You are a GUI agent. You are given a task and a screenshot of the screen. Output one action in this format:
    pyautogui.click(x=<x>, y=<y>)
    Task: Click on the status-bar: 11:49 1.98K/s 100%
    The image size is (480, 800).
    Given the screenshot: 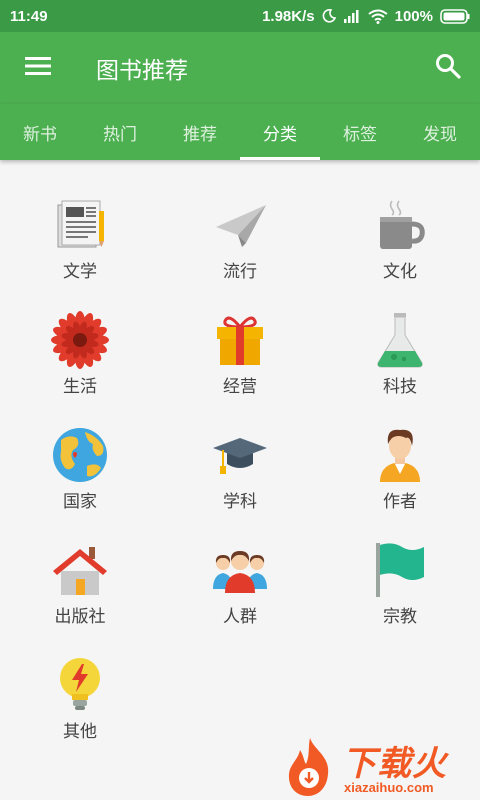 What is the action you would take?
    pyautogui.click(x=240, y=16)
    